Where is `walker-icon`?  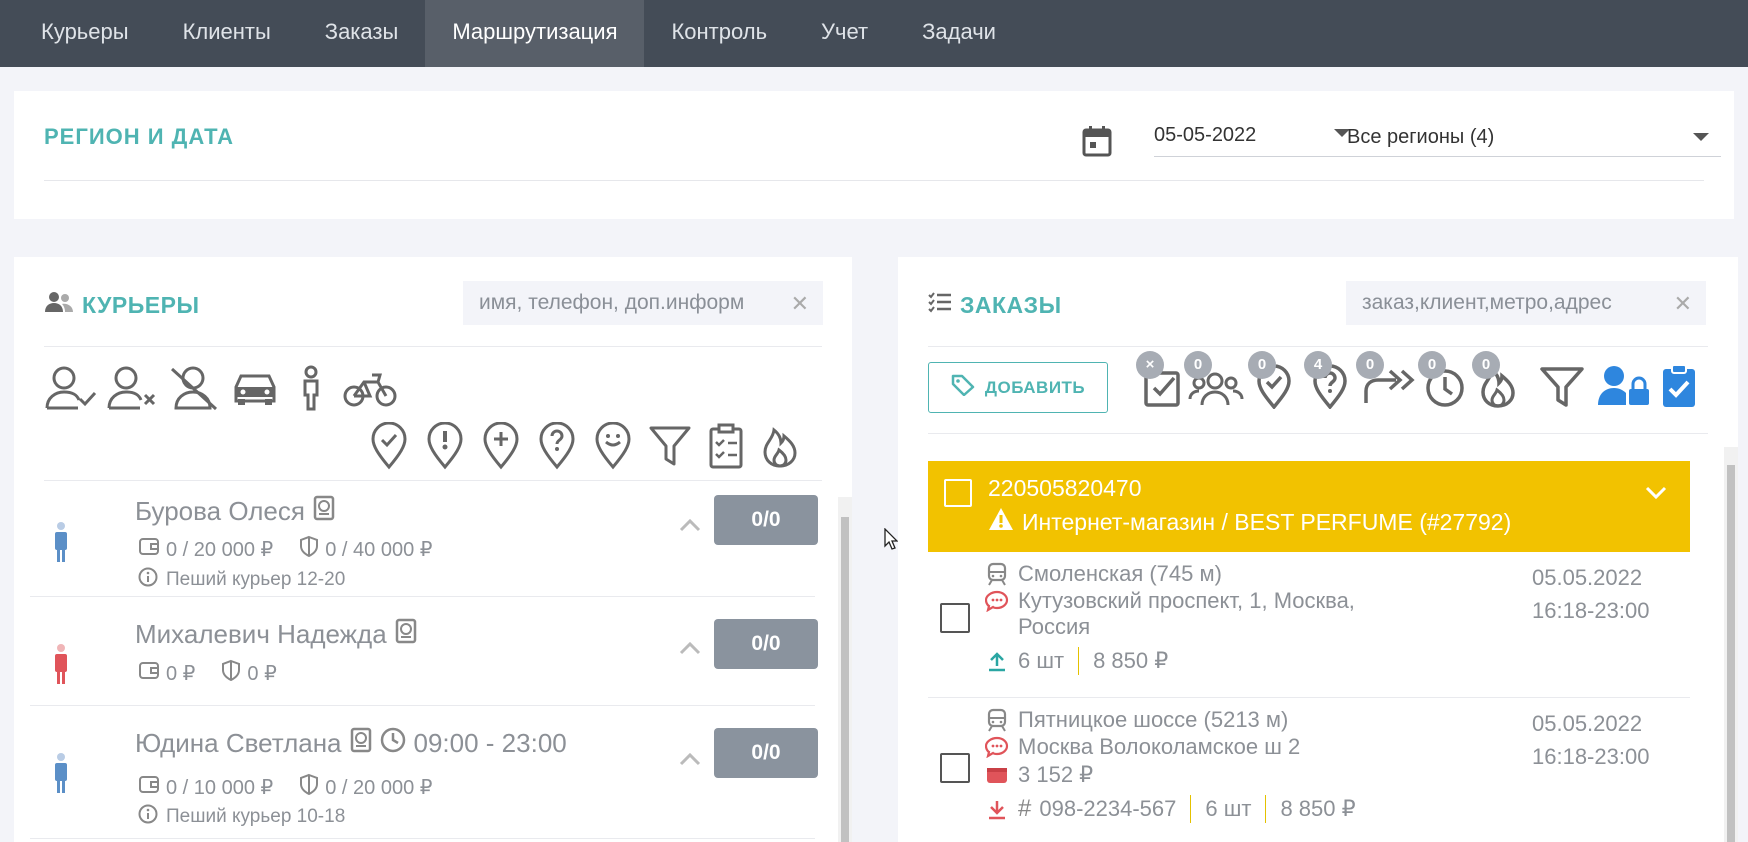
walker-icon is located at coordinates (311, 388).